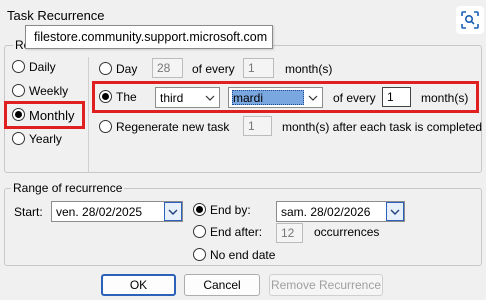 This screenshot has height=300, width=486. I want to click on ordinal-dropdown-button, so click(210, 97).